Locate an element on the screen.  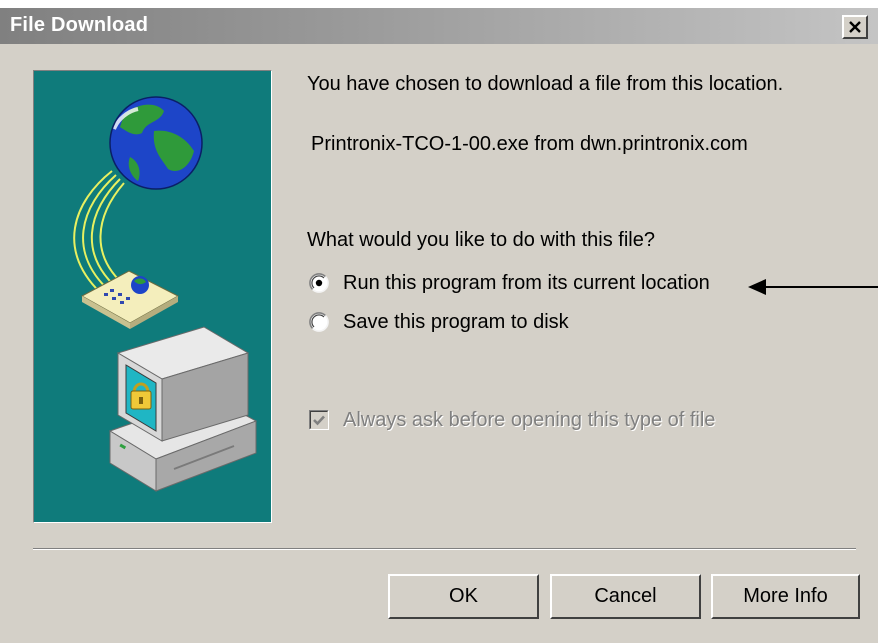
ok-button: OK is located at coordinates (463, 596).